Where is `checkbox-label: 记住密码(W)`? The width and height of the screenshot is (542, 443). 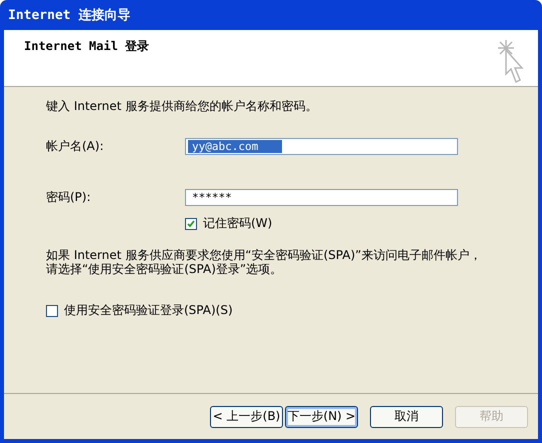 checkbox-label: 记住密码(W) is located at coordinates (237, 223).